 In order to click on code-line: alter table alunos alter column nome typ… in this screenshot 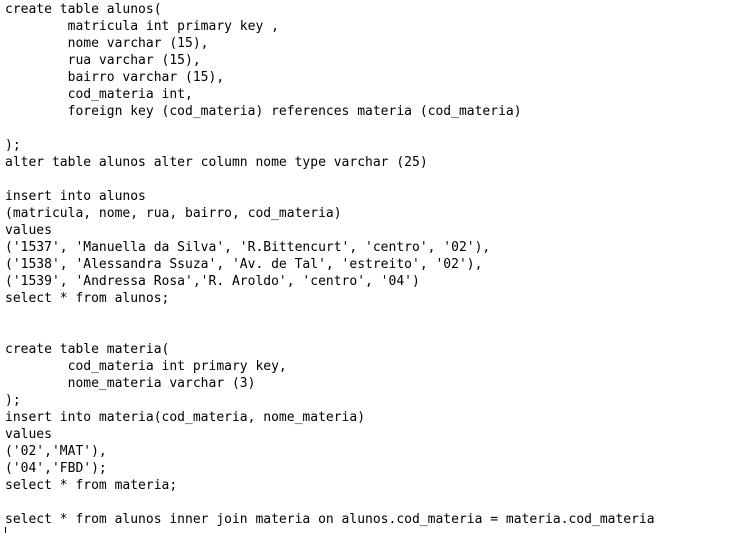, I will do `click(216, 162)`.